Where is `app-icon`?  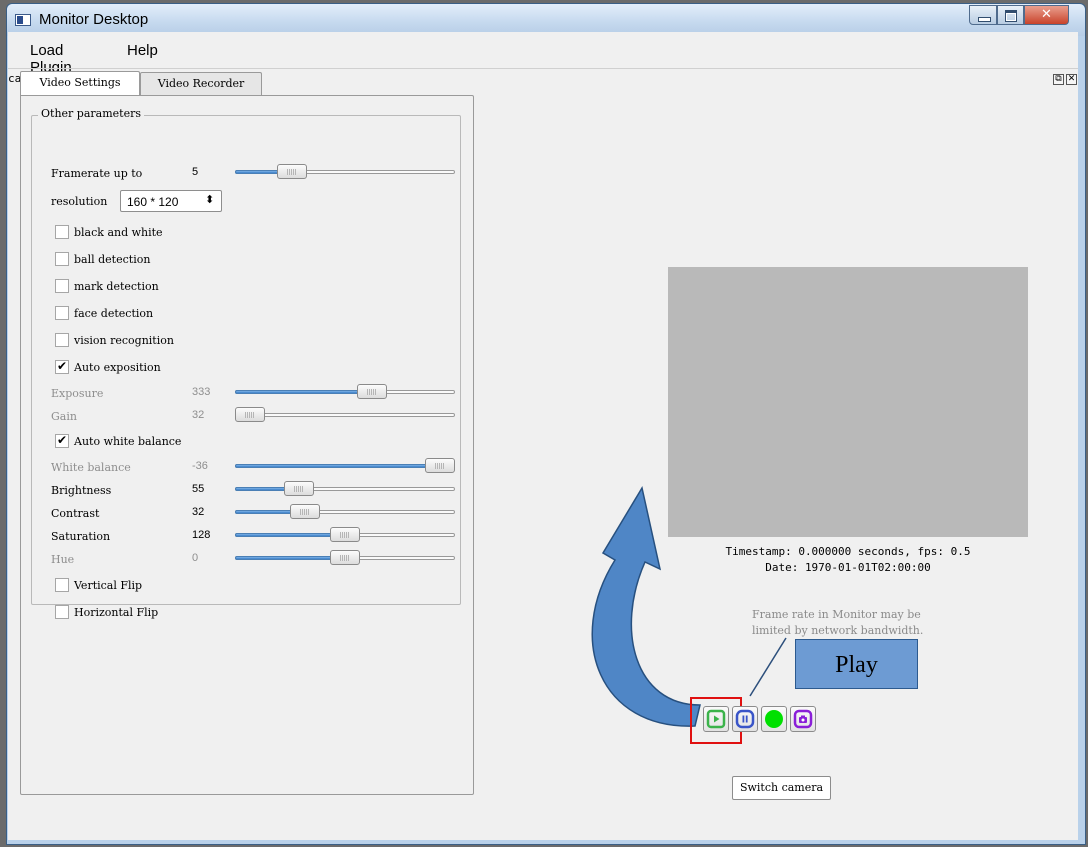 app-icon is located at coordinates (23, 20).